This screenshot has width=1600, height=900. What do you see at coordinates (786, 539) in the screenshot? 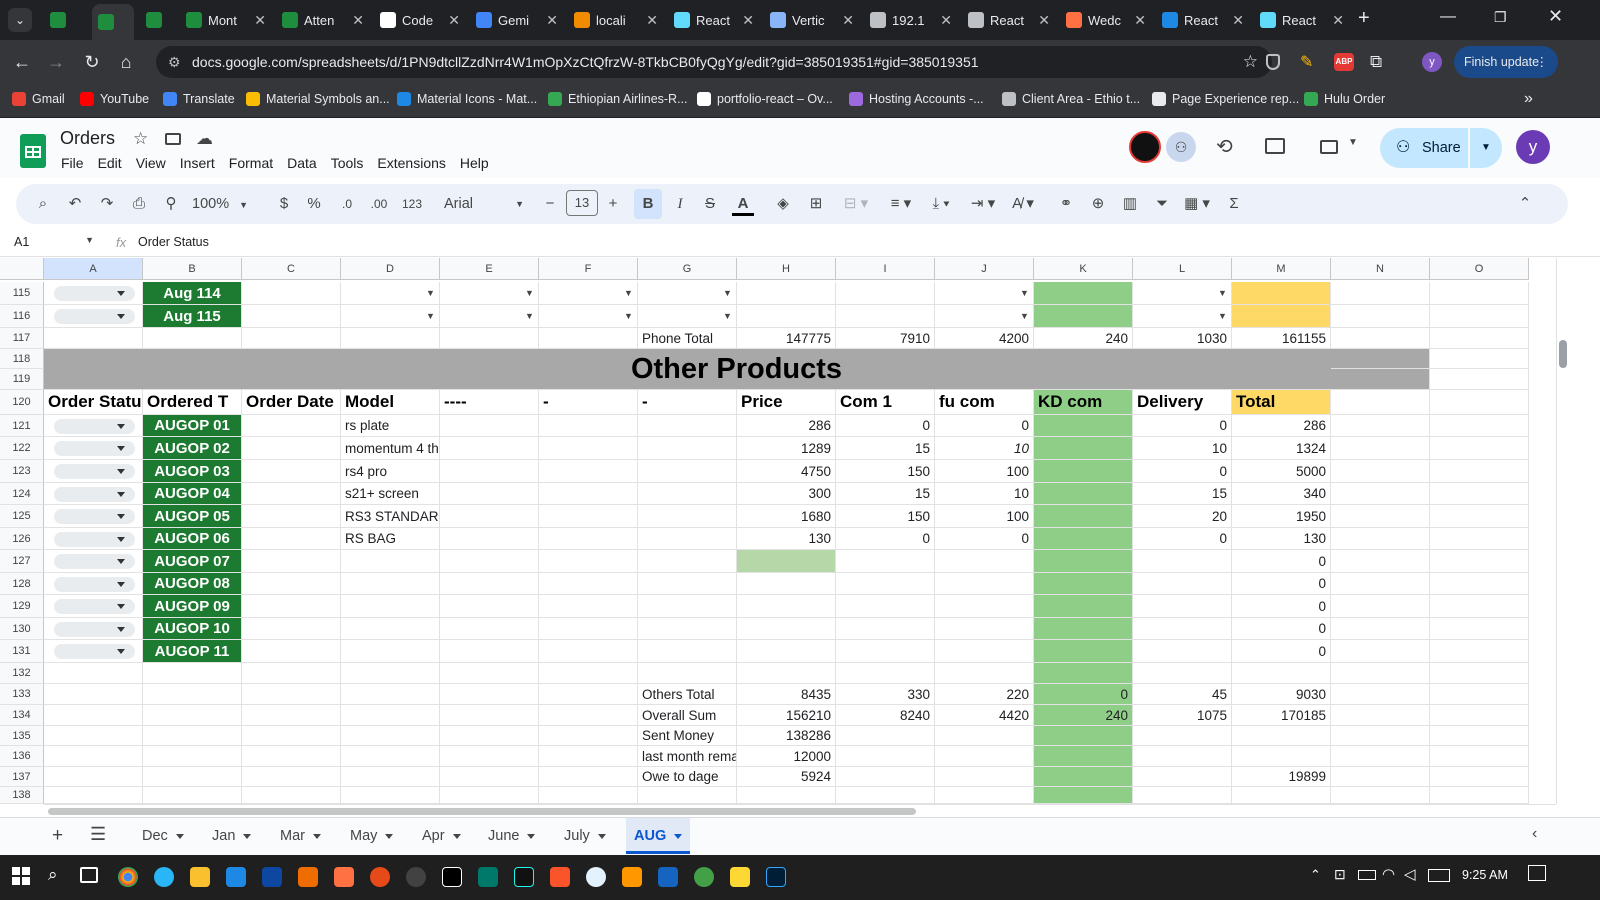
I see `cell: 130` at bounding box center [786, 539].